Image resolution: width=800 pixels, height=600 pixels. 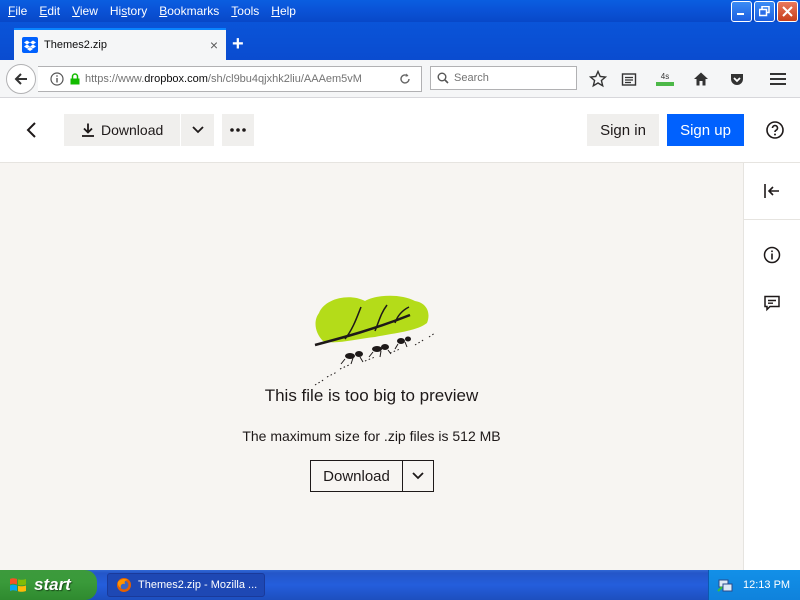 I want to click on home-icon, so click(x=701, y=79).